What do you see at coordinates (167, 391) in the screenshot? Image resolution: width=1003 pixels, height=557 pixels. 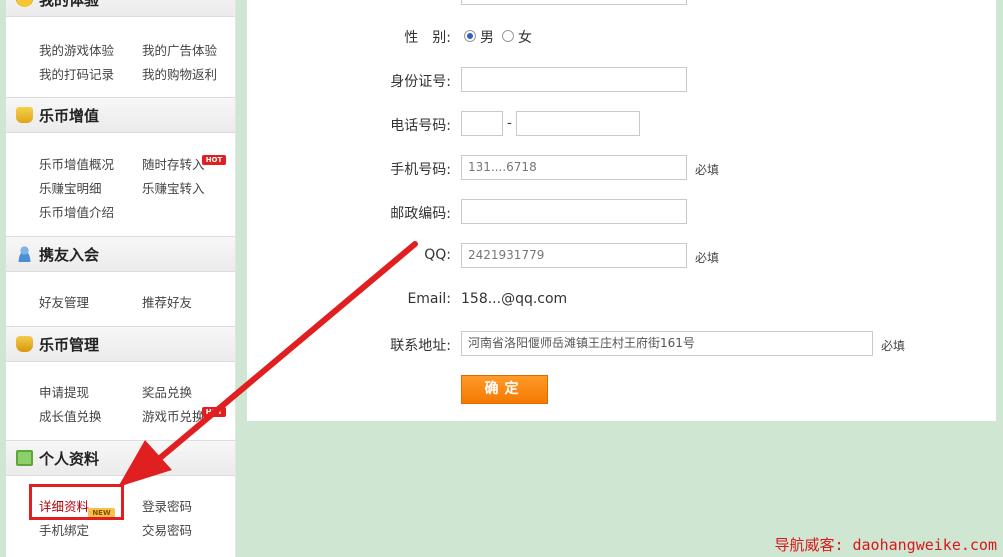 I see `sidebar-link-prize-exchange: 奖品兑换` at bounding box center [167, 391].